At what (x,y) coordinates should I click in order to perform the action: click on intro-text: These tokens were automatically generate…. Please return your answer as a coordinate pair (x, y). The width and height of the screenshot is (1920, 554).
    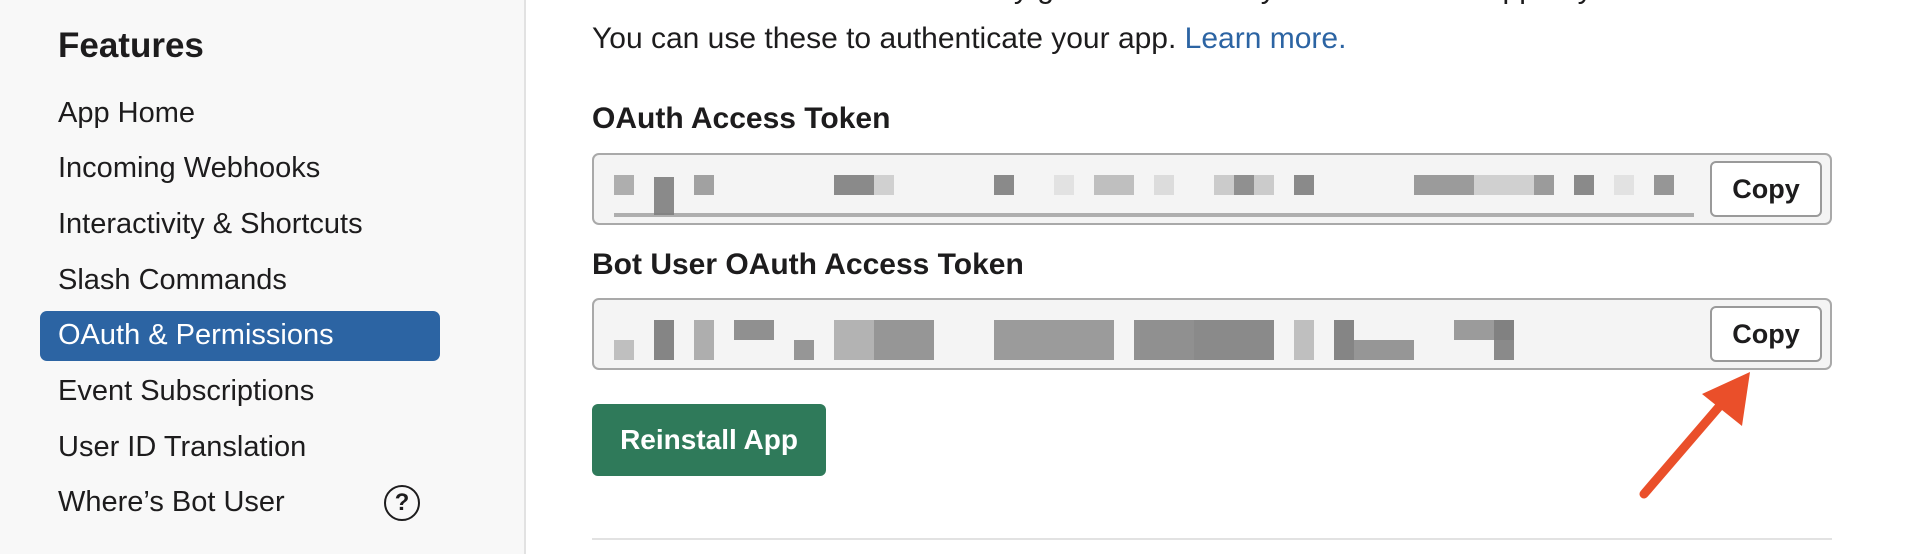
    Looking at the image, I should click on (1212, 32).